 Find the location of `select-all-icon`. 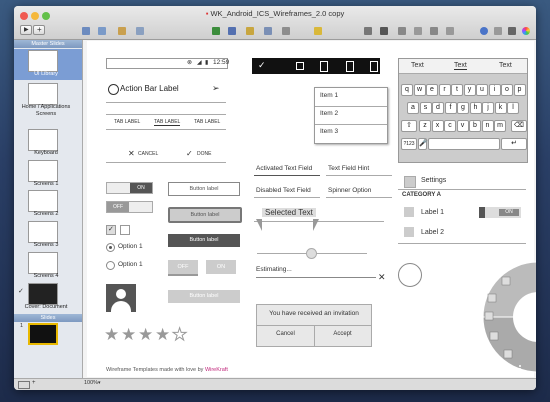

select-all-icon is located at coordinates (300, 66).